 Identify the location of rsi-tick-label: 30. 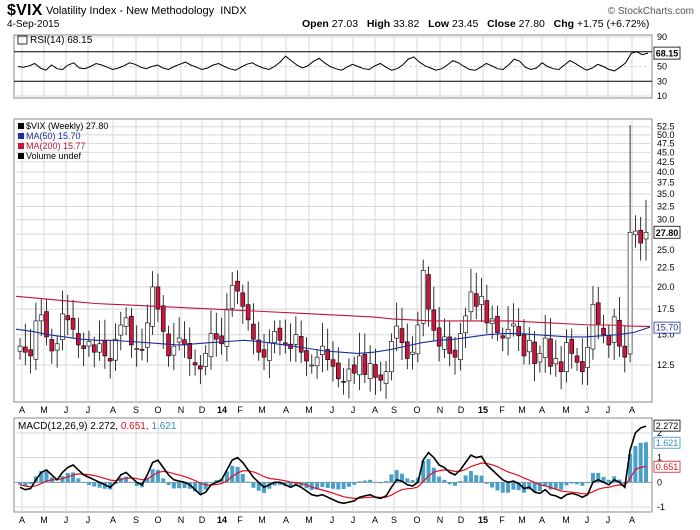
(662, 81).